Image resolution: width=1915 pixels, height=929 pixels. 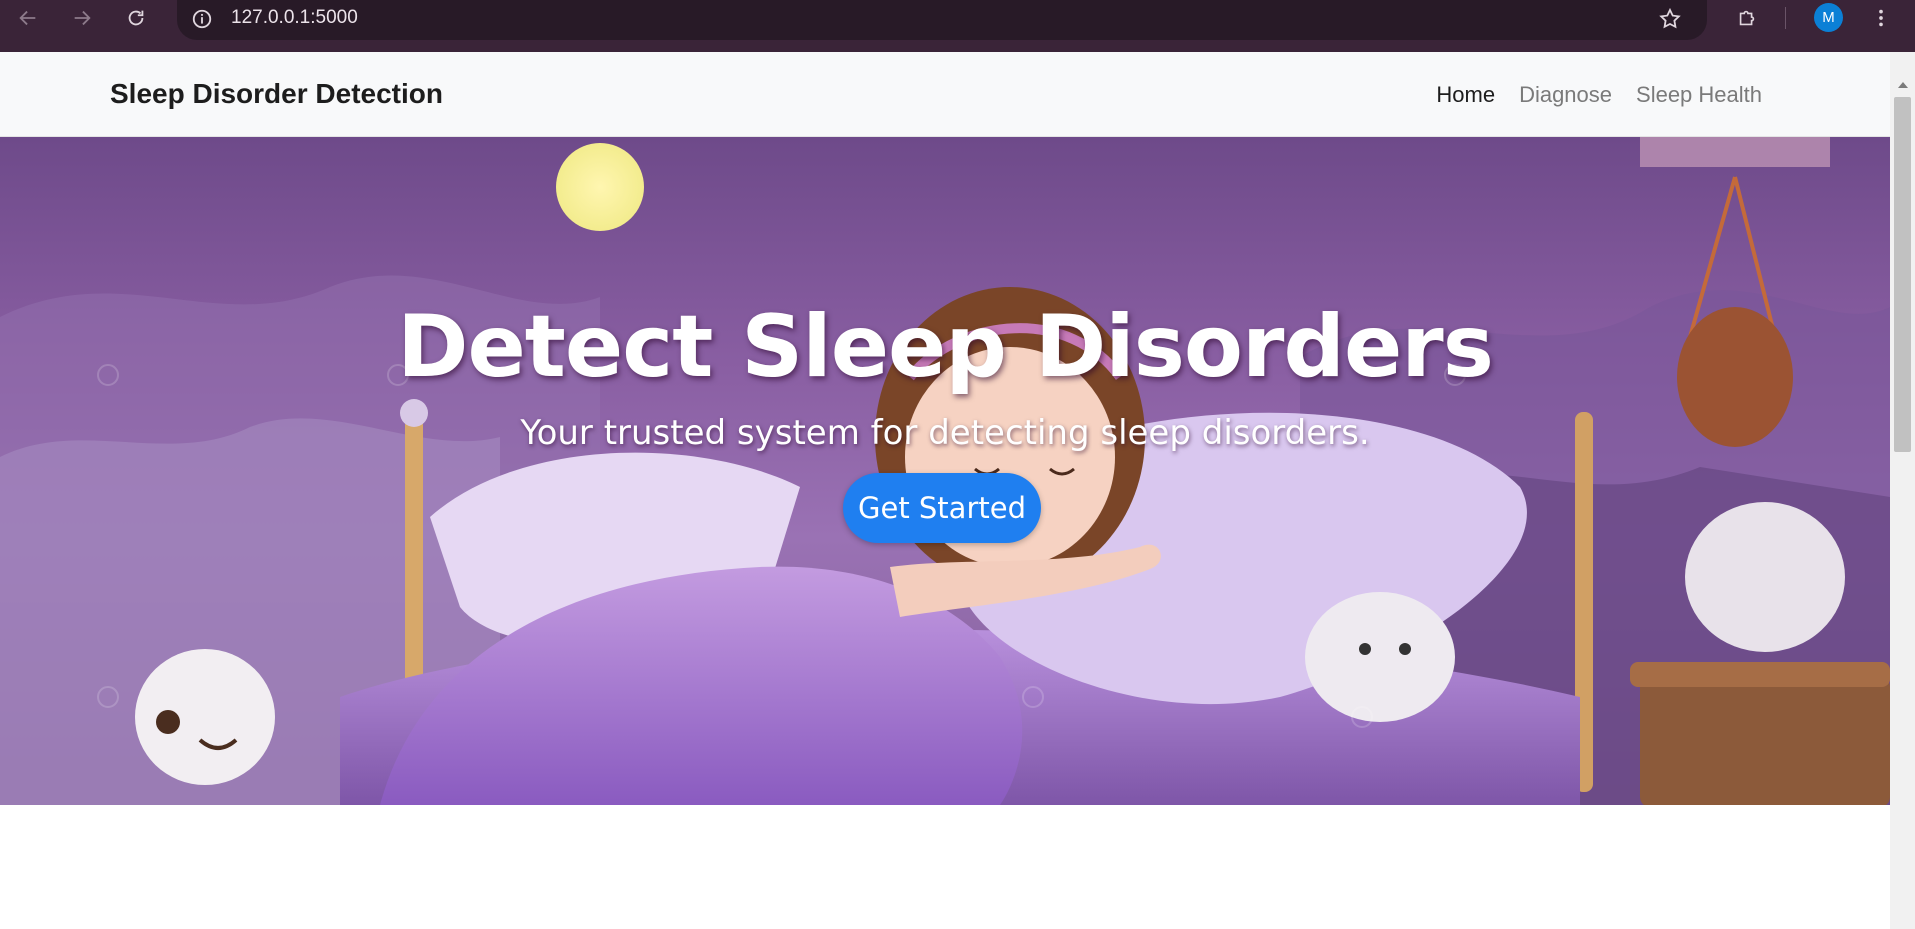 I want to click on site-info-icon, so click(x=202, y=19).